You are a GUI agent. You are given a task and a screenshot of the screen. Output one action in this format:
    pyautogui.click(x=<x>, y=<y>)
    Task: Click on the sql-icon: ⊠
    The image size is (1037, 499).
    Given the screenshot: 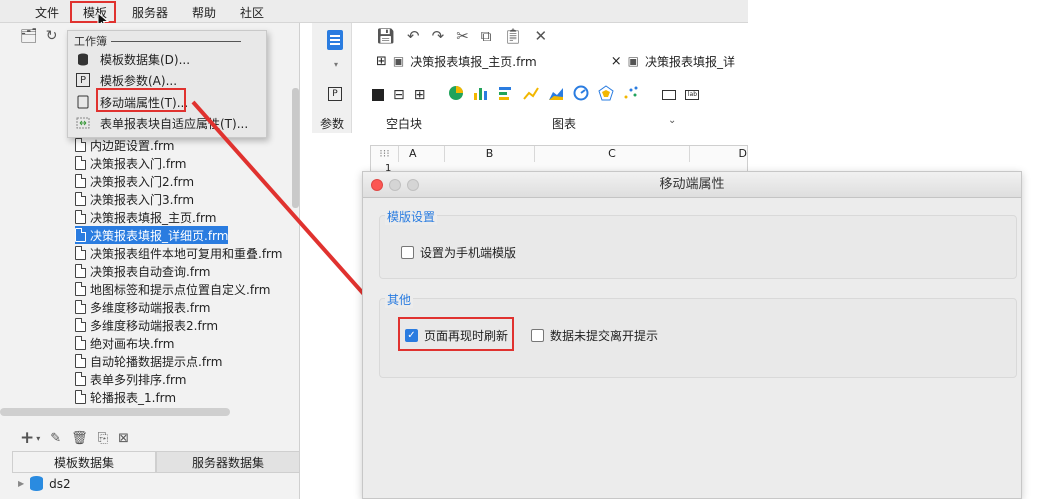 What is the action you would take?
    pyautogui.click(x=123, y=438)
    